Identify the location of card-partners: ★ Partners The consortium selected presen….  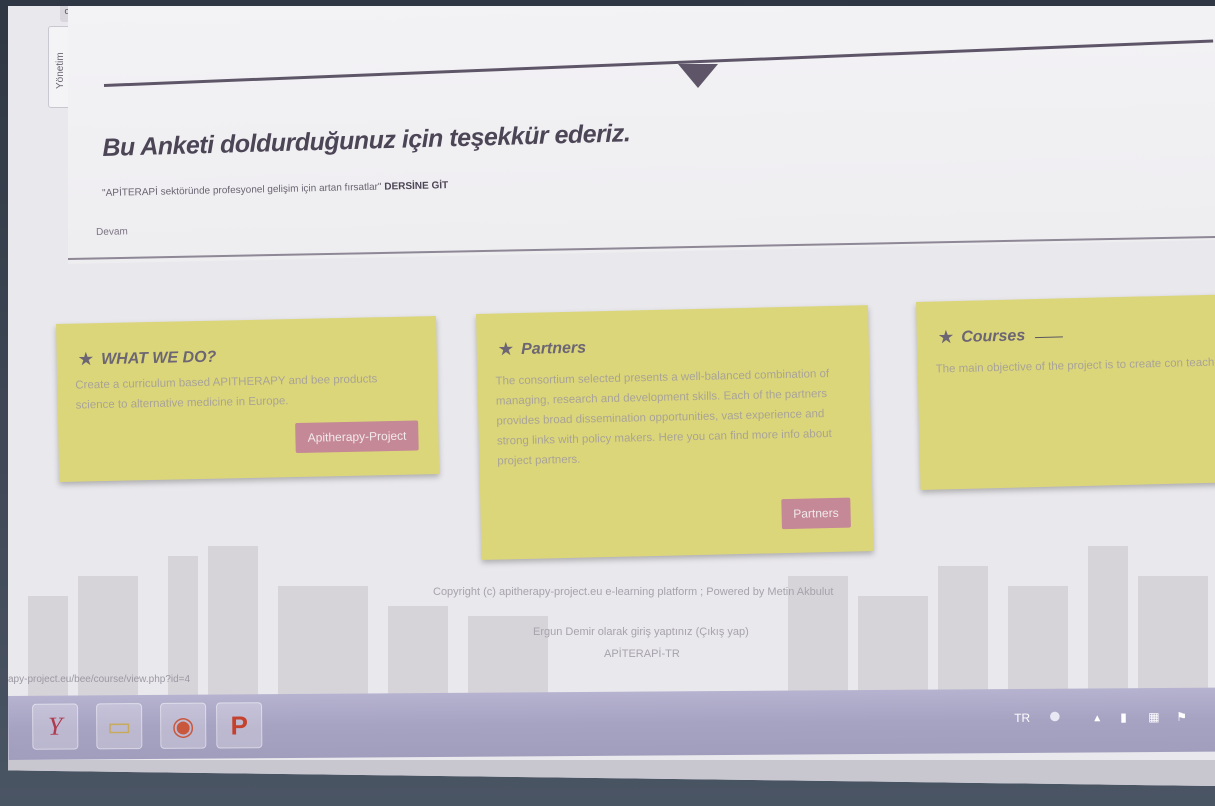
(675, 432).